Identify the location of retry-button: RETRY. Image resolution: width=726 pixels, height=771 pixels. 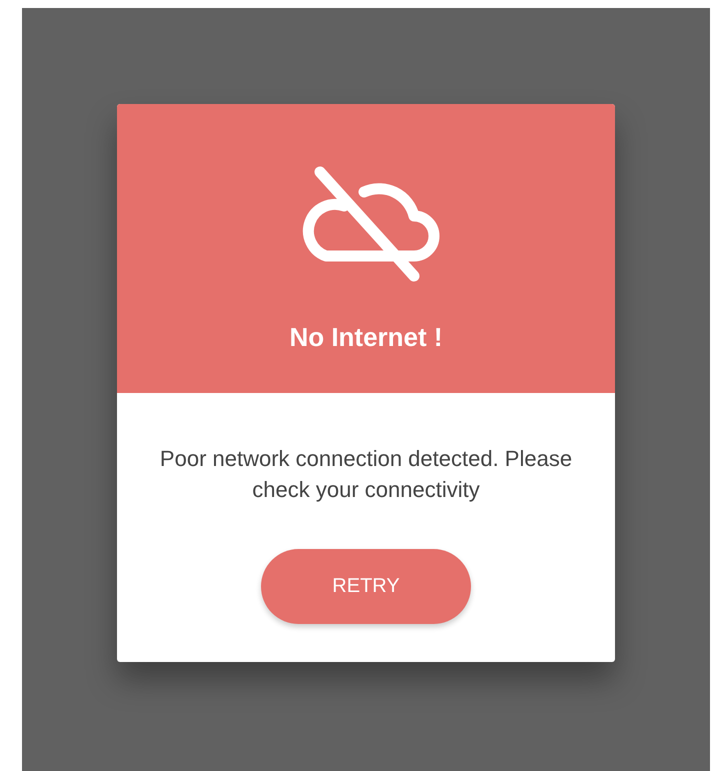
(366, 586).